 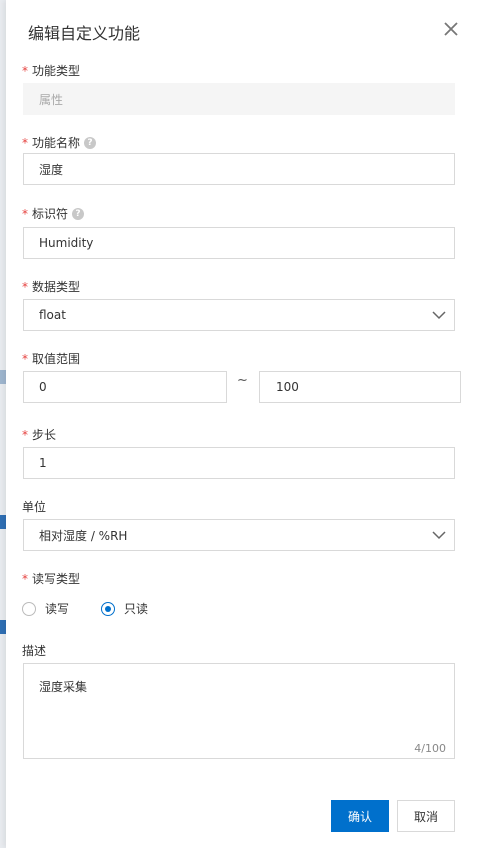 What do you see at coordinates (51, 169) in the screenshot?
I see `function-name-value: 湿度` at bounding box center [51, 169].